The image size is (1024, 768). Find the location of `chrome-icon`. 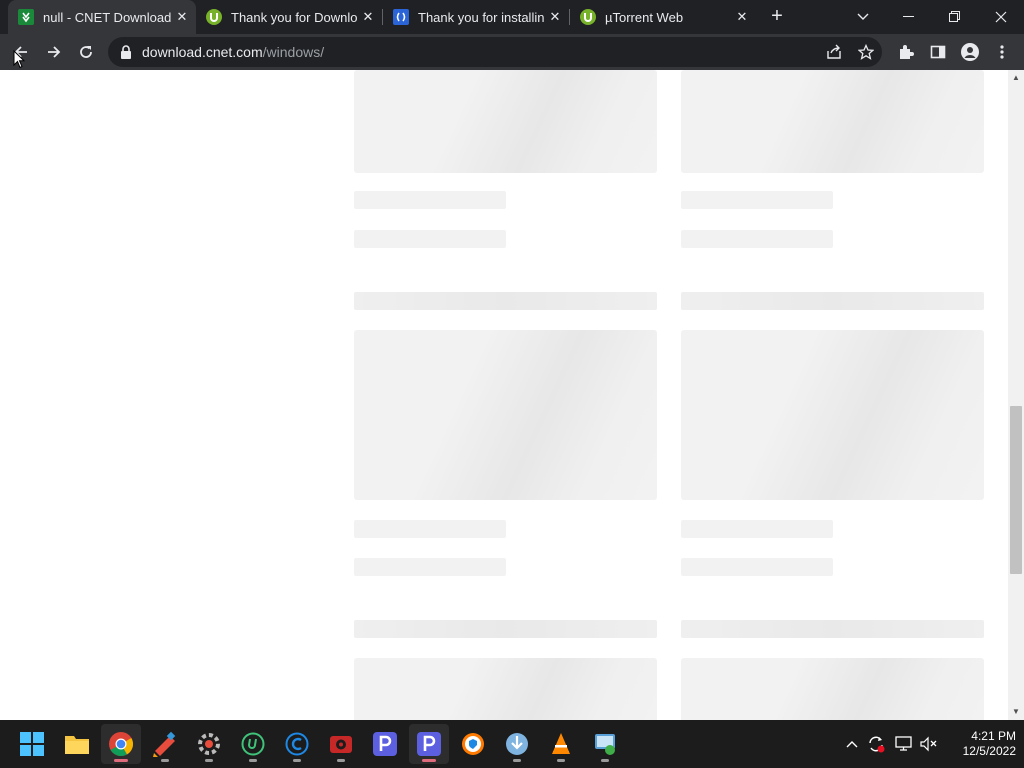

chrome-icon is located at coordinates (121, 744).